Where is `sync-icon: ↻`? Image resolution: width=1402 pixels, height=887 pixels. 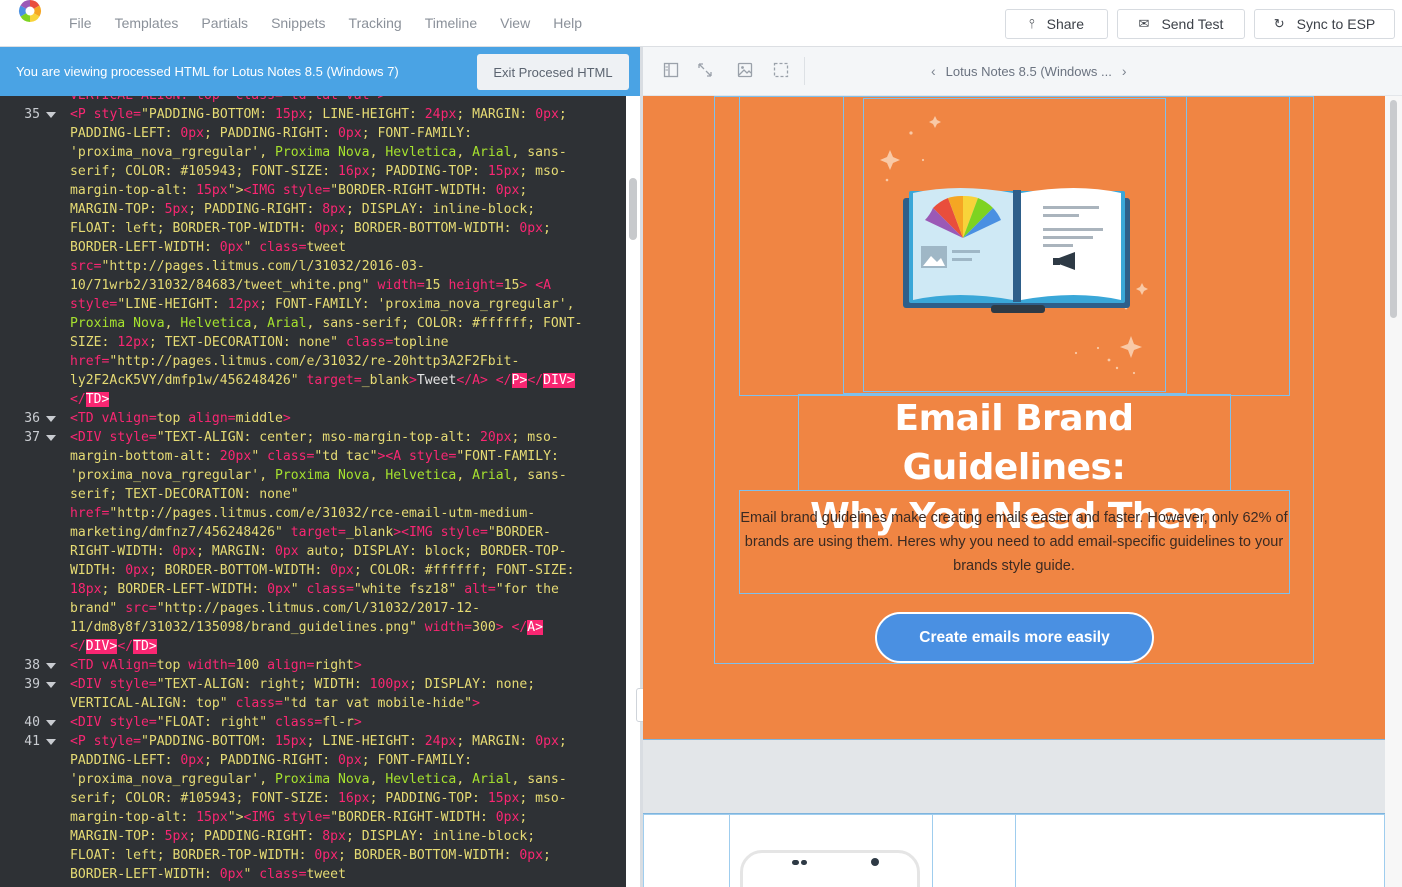 sync-icon: ↻ is located at coordinates (1279, 23).